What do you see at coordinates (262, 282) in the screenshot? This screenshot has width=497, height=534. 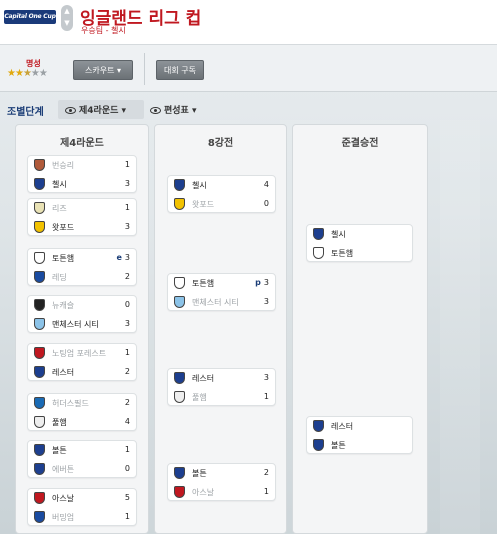 I see `team-score: p3` at bounding box center [262, 282].